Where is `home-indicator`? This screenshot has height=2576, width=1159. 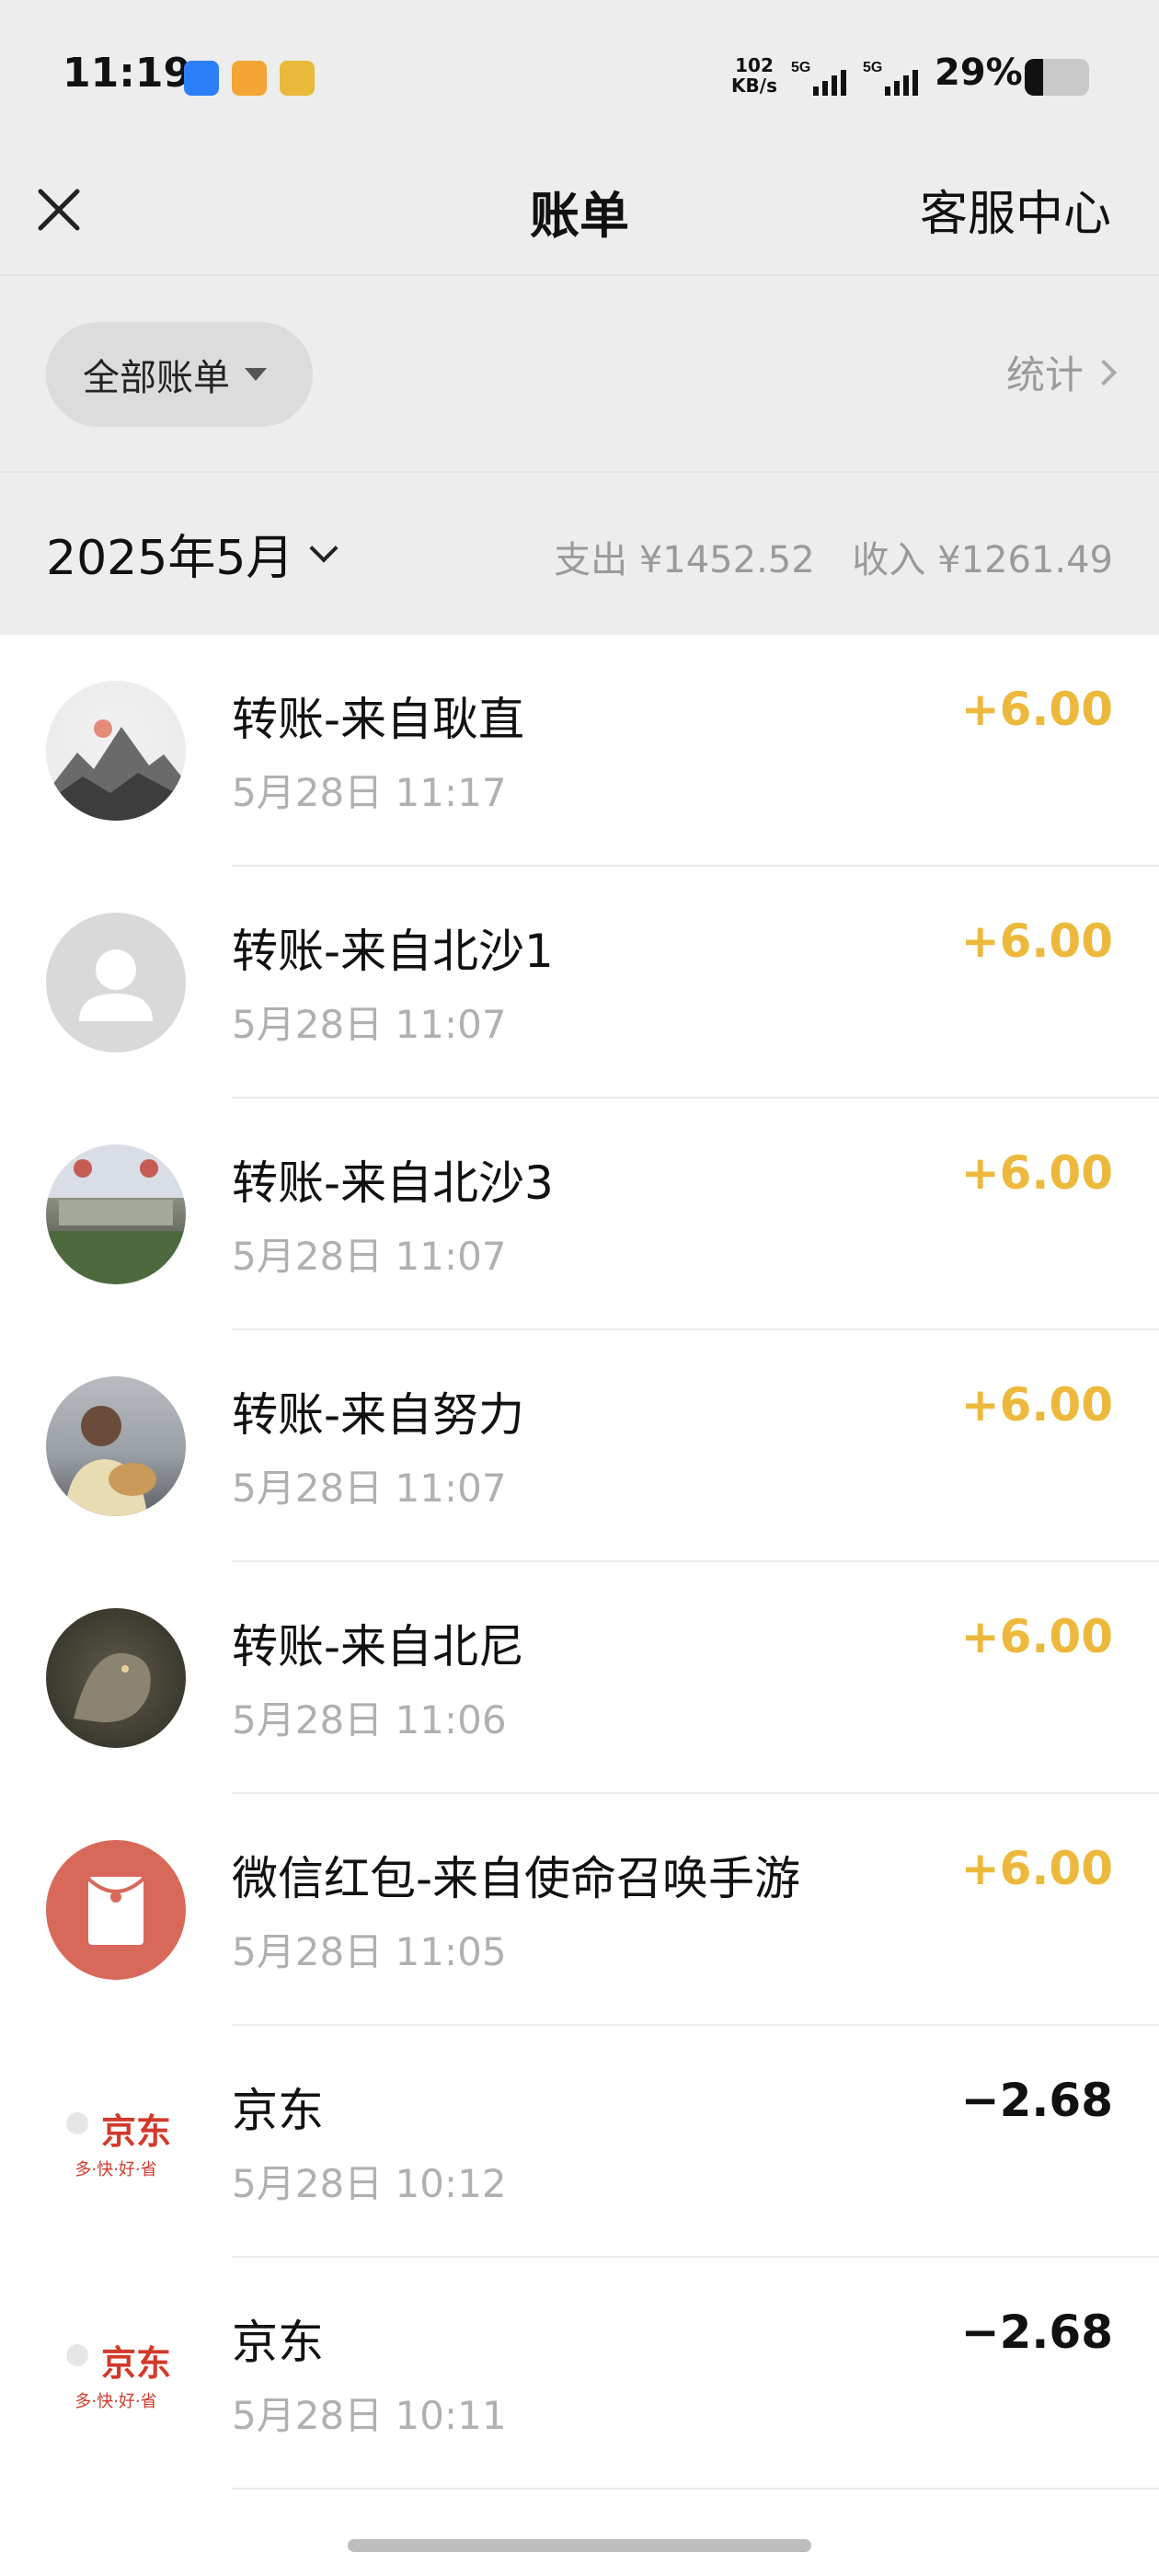 home-indicator is located at coordinates (579, 2545).